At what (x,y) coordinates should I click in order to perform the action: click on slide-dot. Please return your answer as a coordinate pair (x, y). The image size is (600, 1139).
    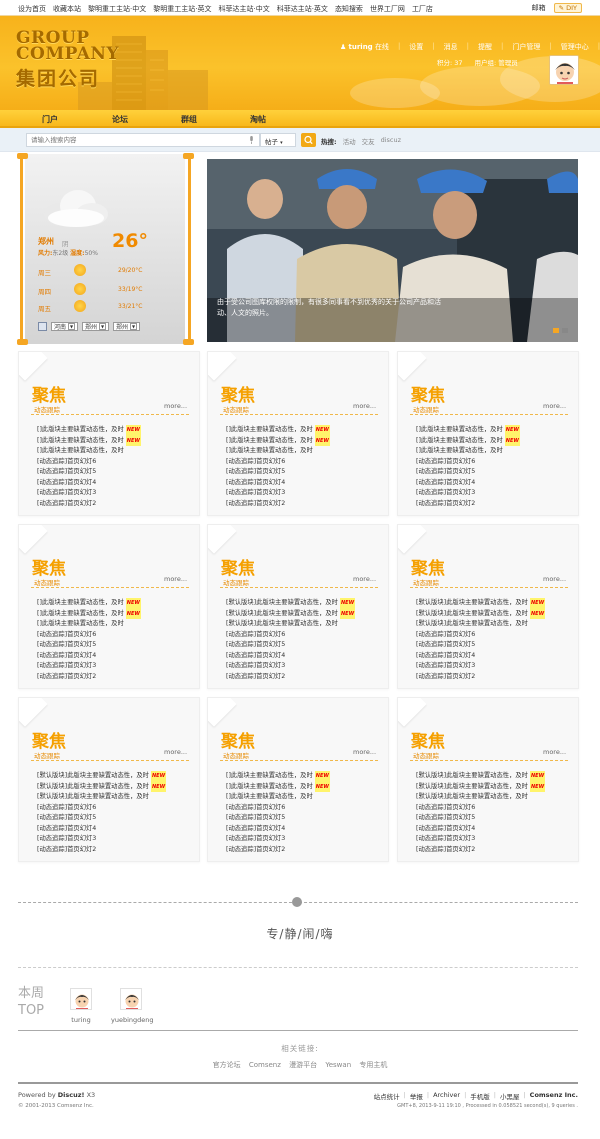
    Looking at the image, I should click on (565, 330).